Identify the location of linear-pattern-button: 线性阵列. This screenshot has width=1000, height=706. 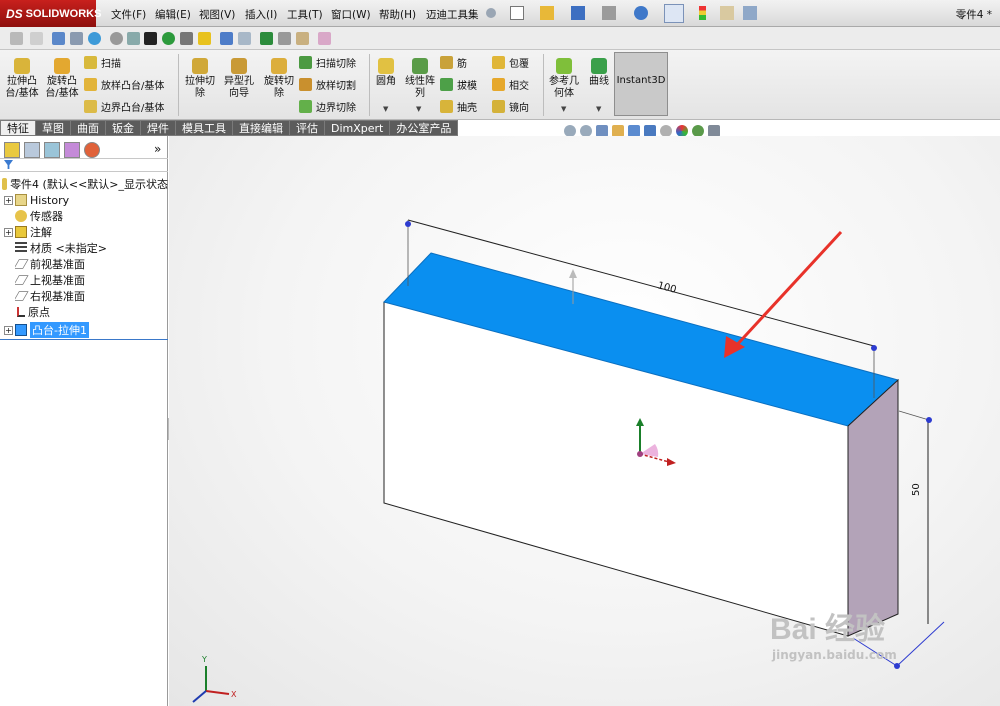
(420, 79).